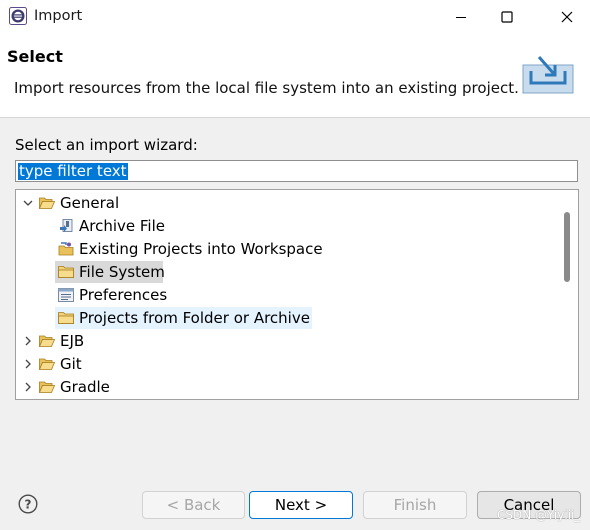 The height and width of the screenshot is (530, 590). I want to click on tree-item-archive-file: Archive File, so click(286, 226).